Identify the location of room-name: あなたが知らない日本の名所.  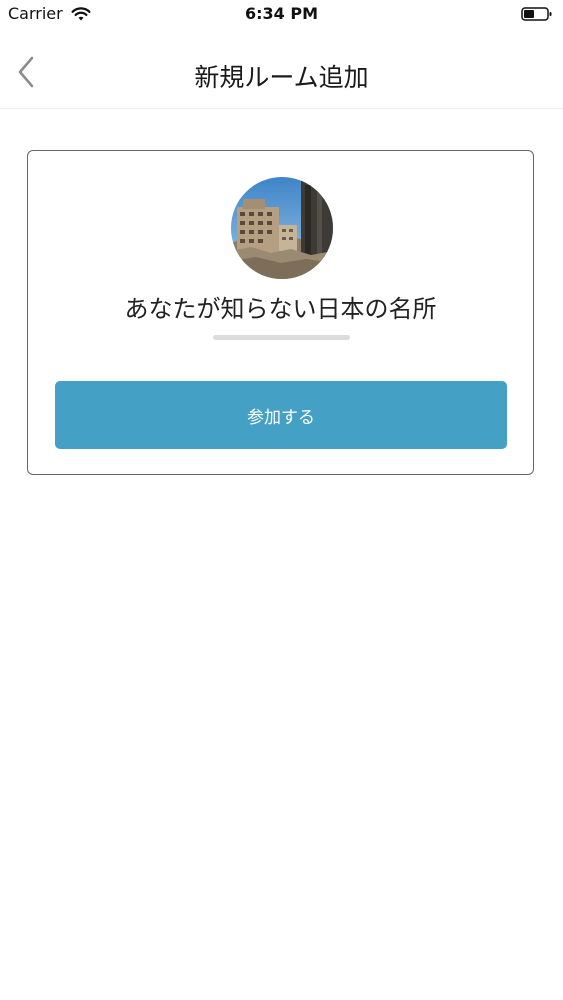
(280, 309).